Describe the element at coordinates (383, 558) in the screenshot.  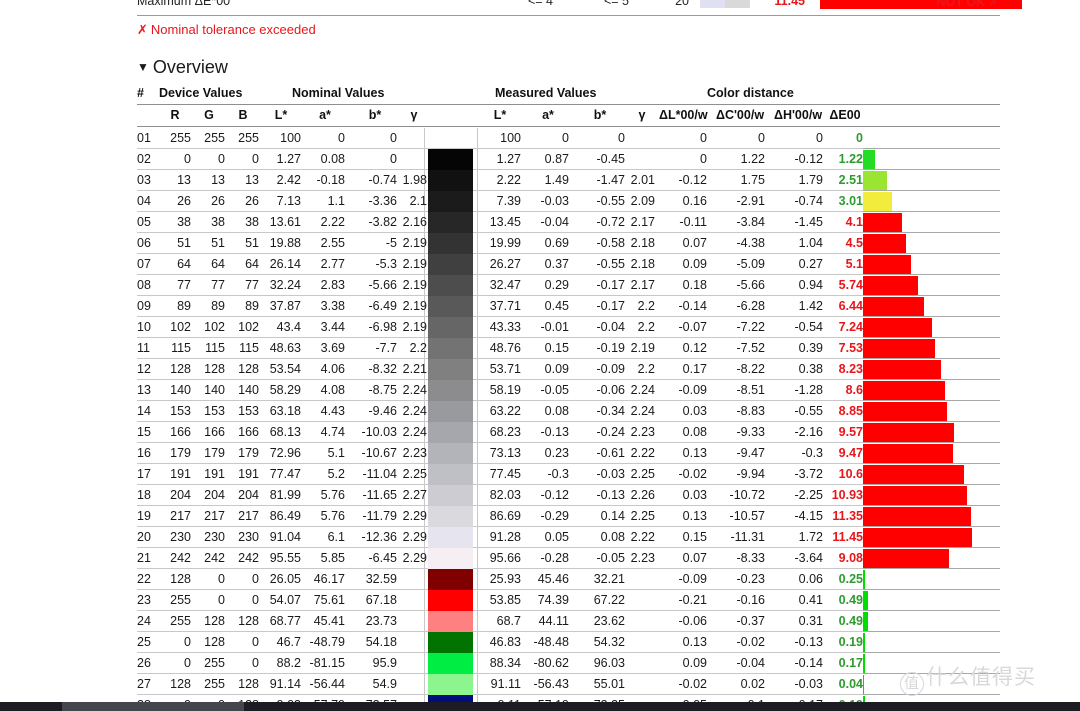
I see `cell-nb: -6.45` at that location.